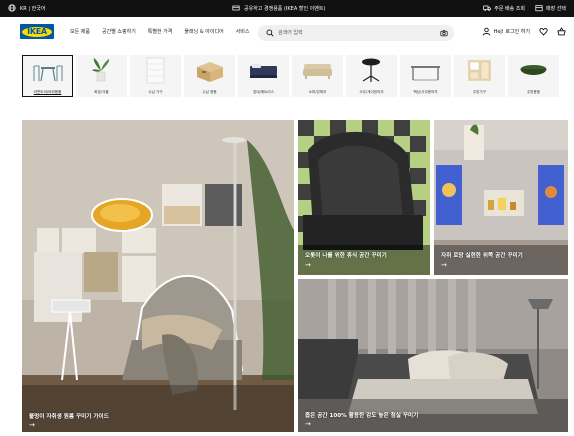  Describe the element at coordinates (501, 197) in the screenshot. I see `hero-tile-wall-space: 자취 로망 실현한 위쪽 공간 꾸미기 →` at that location.